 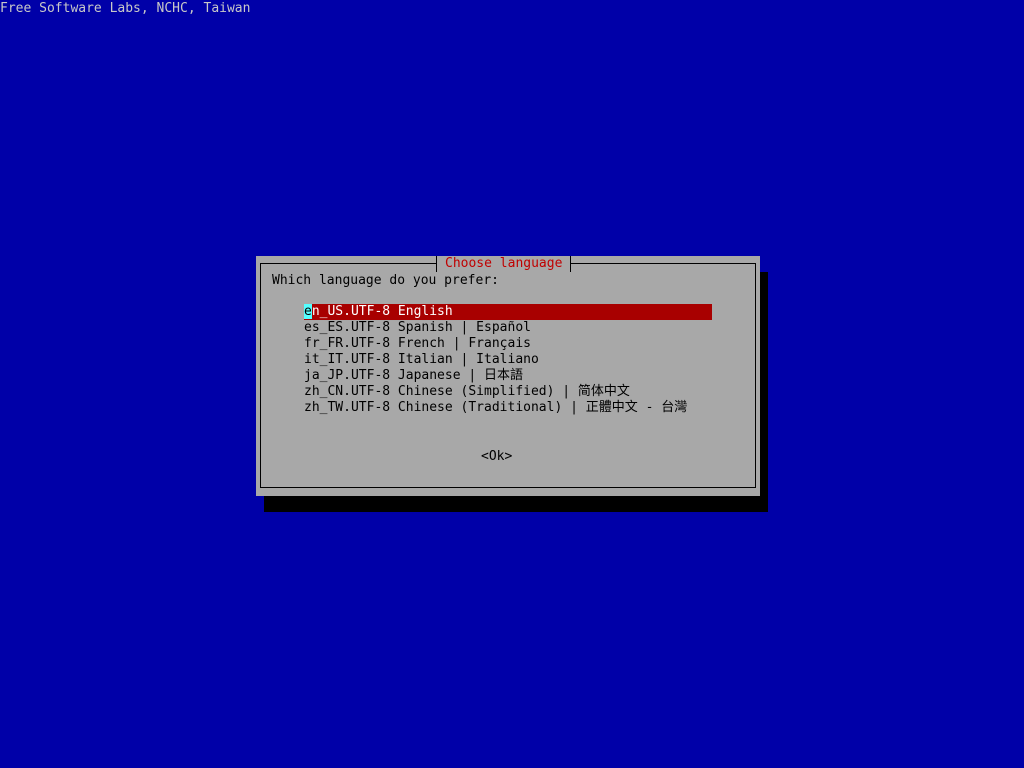 What do you see at coordinates (508, 328) in the screenshot?
I see `language-item-es-es: es_ES.UTF-8 Spanish | Español` at bounding box center [508, 328].